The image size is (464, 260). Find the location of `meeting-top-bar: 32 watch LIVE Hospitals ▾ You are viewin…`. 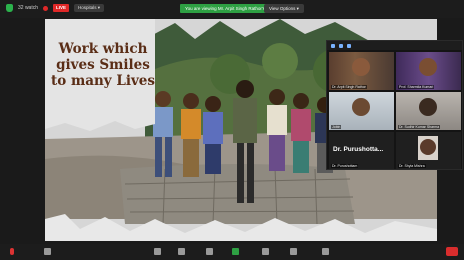

meeting-top-bar: 32 watch LIVE Hospitals ▾ You are viewin… is located at coordinates (232, 9).